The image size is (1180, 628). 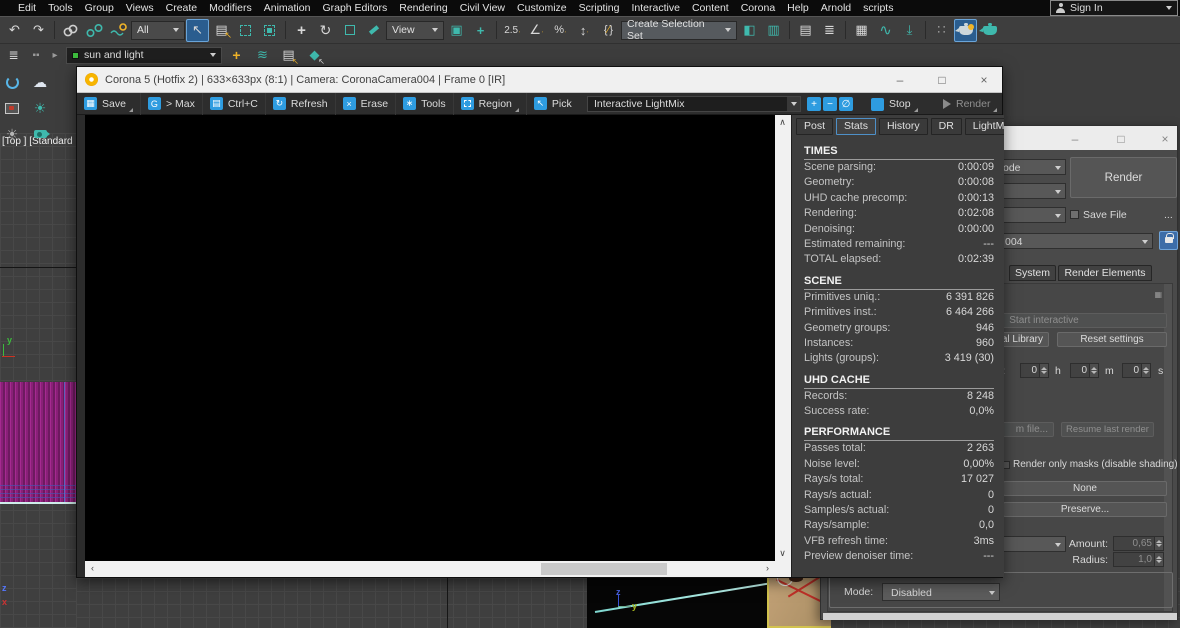 What do you see at coordinates (109, 103) in the screenshot?
I see `save-button: ▦ Save` at bounding box center [109, 103].